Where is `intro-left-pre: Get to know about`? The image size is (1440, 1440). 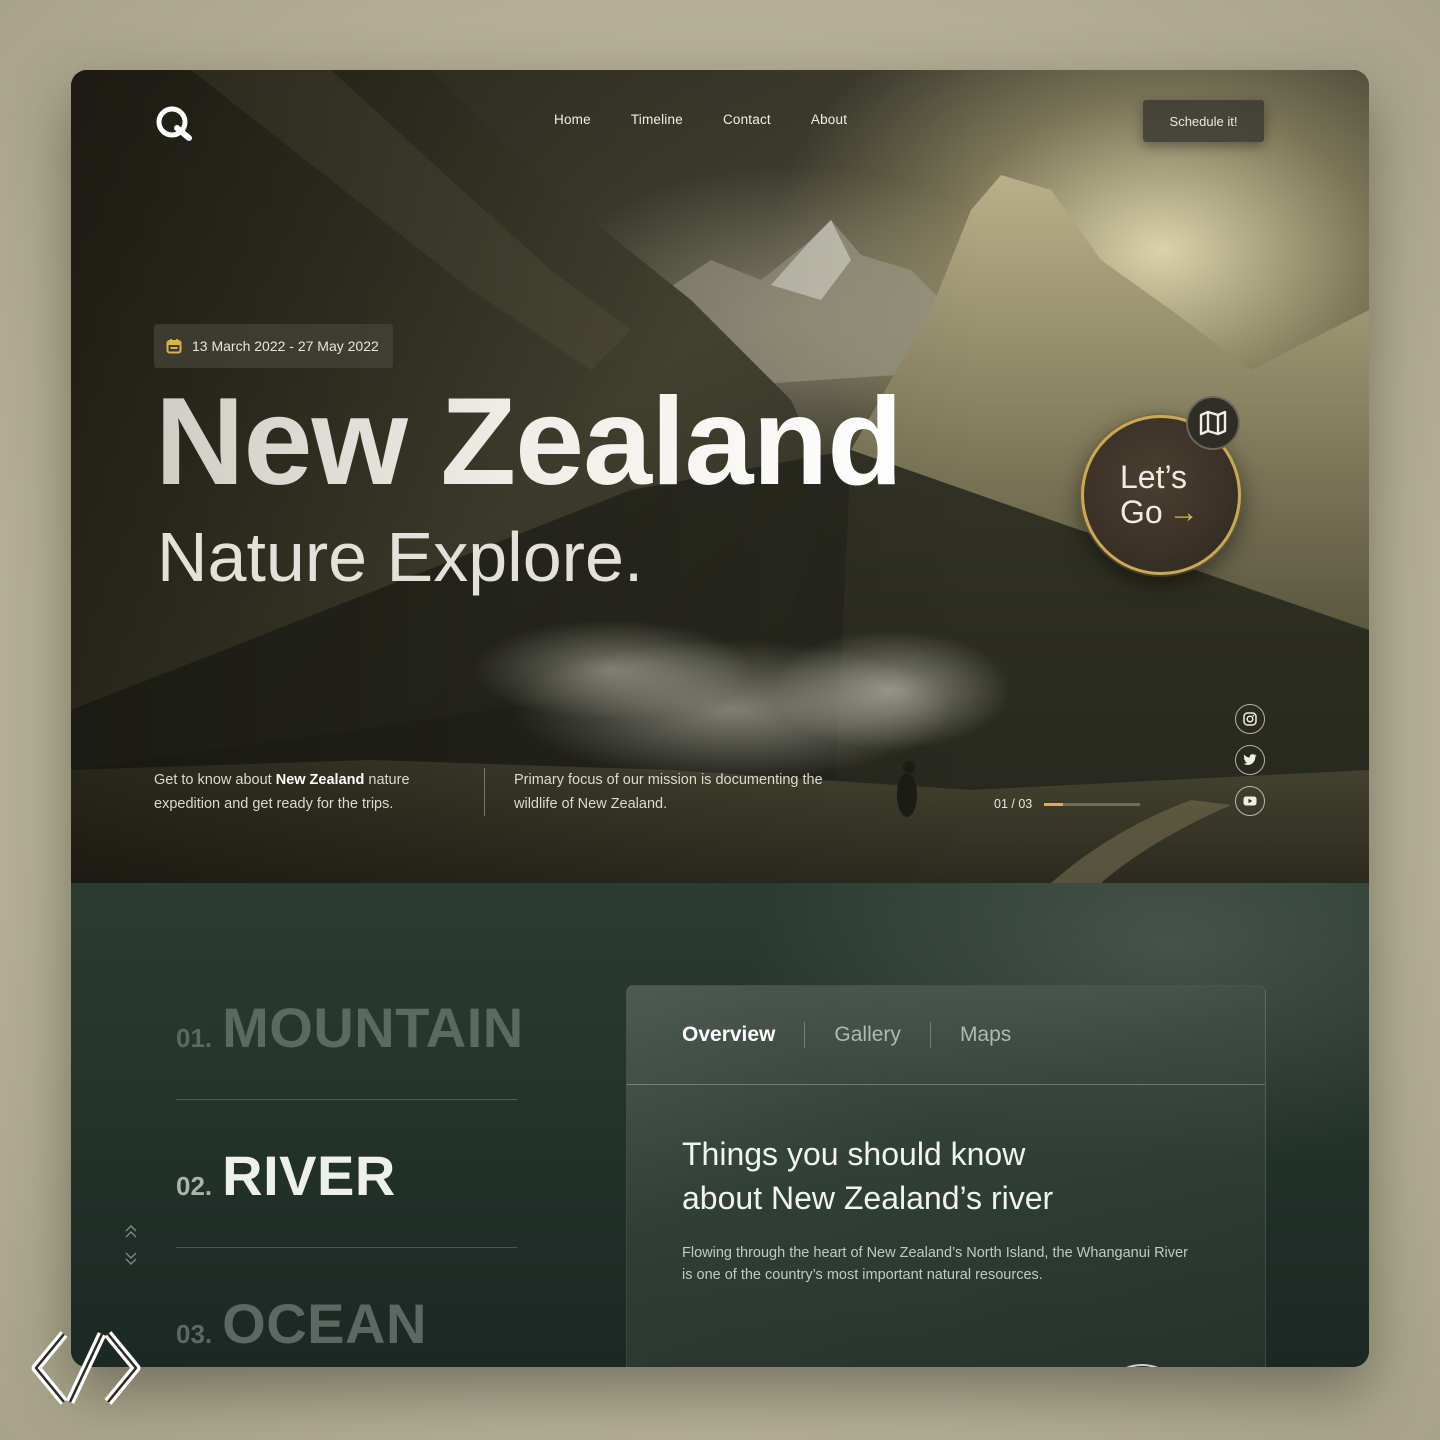
intro-left-pre: Get to know about is located at coordinates (215, 780).